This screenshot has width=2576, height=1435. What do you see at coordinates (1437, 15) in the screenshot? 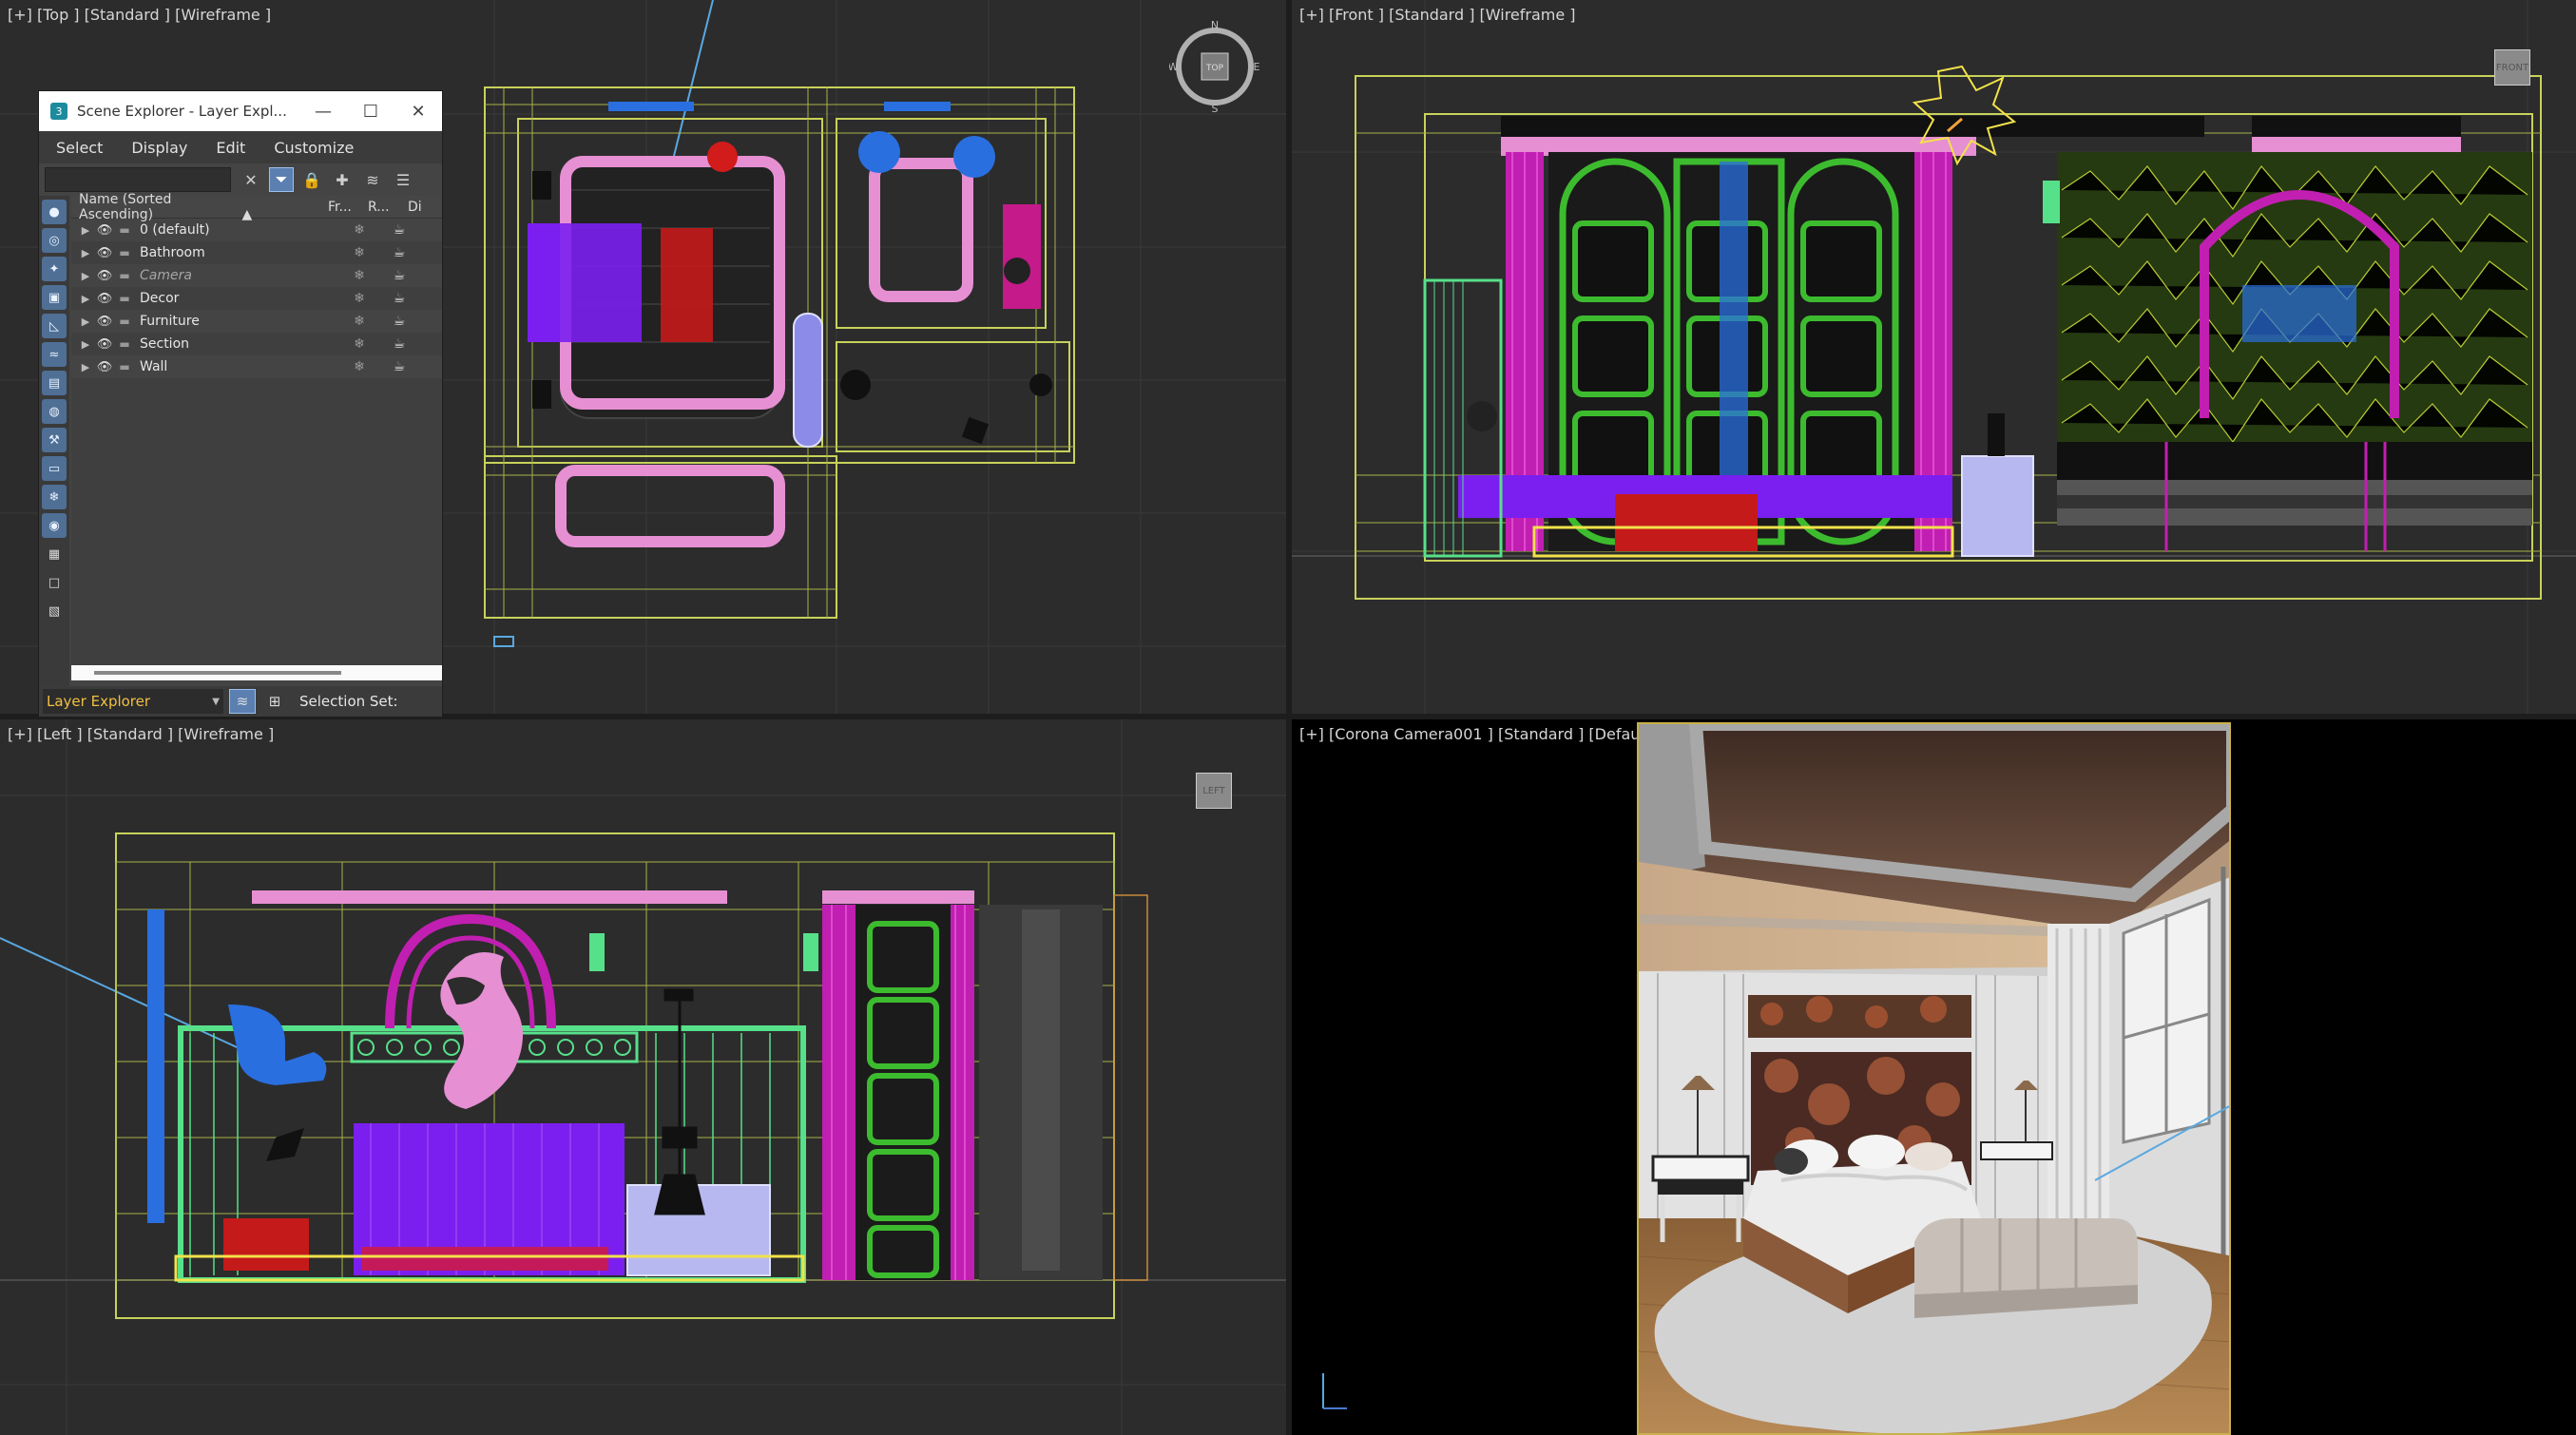
I see `front-viewport-label: [+] [Front ] [Standard ] [Wireframe ]` at bounding box center [1437, 15].